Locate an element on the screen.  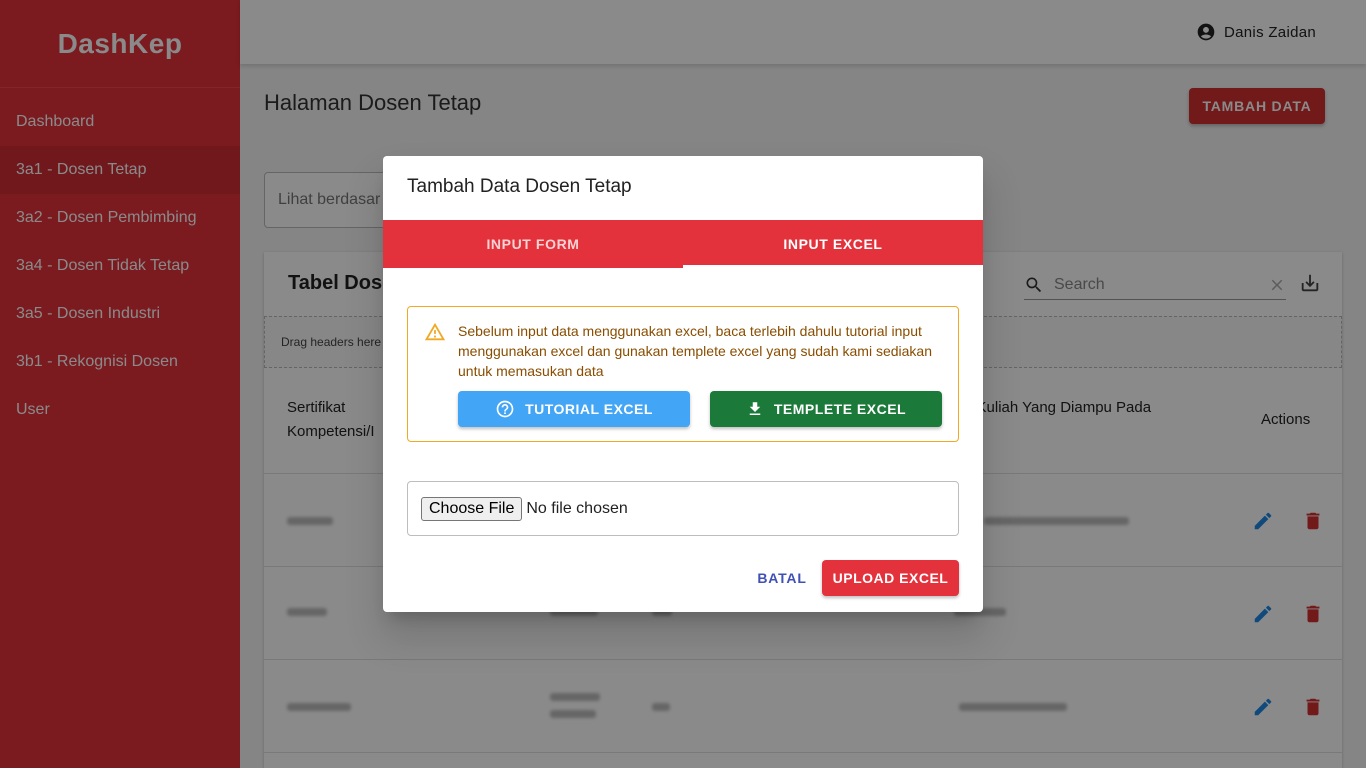
tab-input-form: INPUT FORM is located at coordinates (533, 244).